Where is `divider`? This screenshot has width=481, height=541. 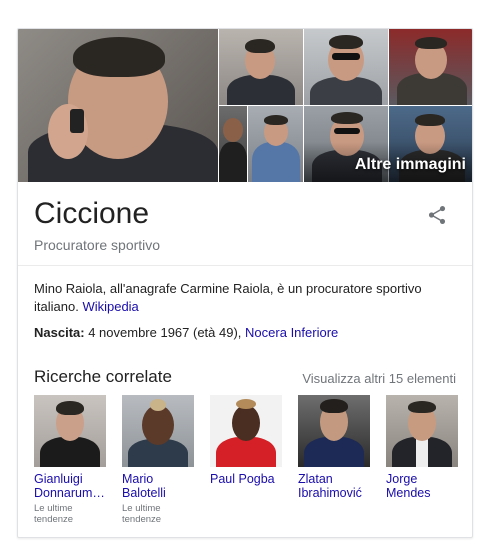 divider is located at coordinates (245, 265).